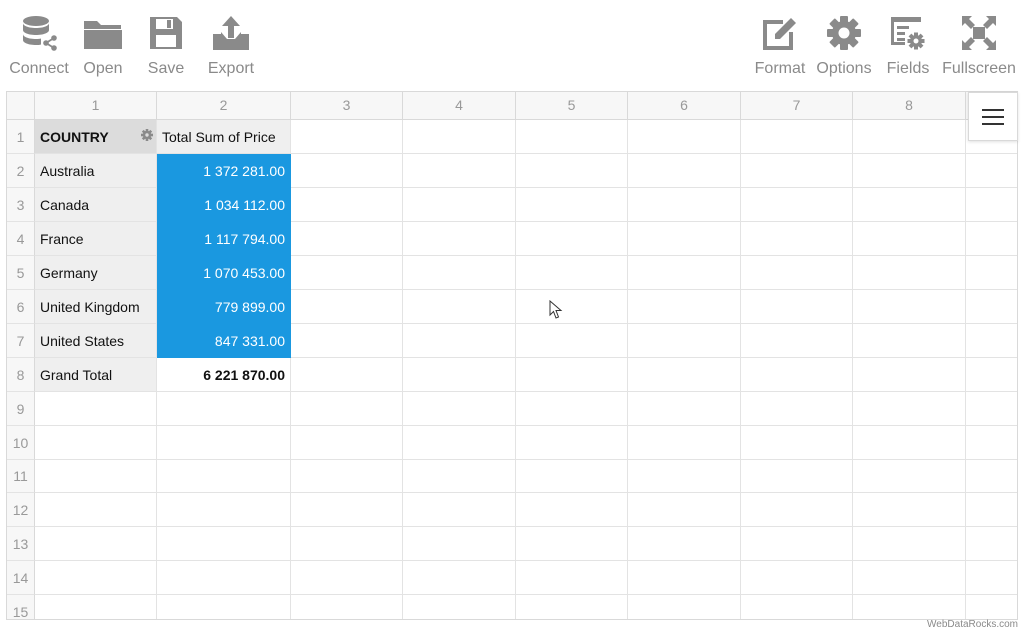  Describe the element at coordinates (224, 239) in the screenshot. I see `value-cell: 1 117 794.00` at that location.